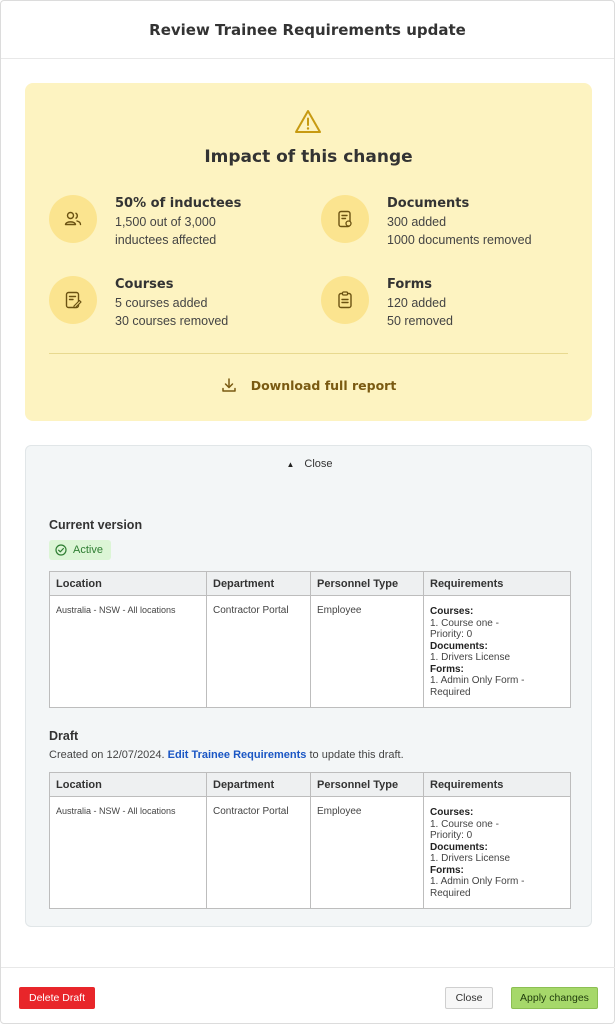 The height and width of the screenshot is (1024, 615). What do you see at coordinates (308, 995) in the screenshot?
I see `modal-footer: Delete Draft Close Apply changes` at bounding box center [308, 995].